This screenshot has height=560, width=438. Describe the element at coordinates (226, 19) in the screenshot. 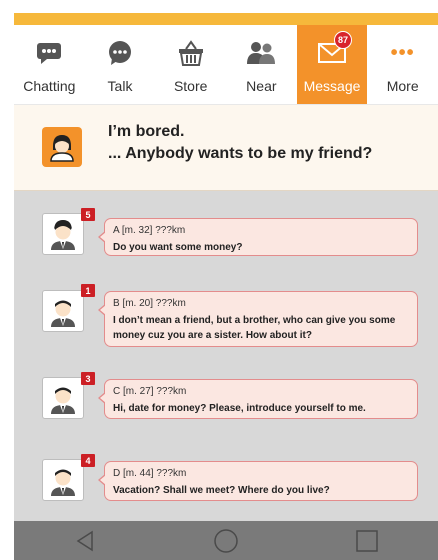

I see `status-bar` at that location.